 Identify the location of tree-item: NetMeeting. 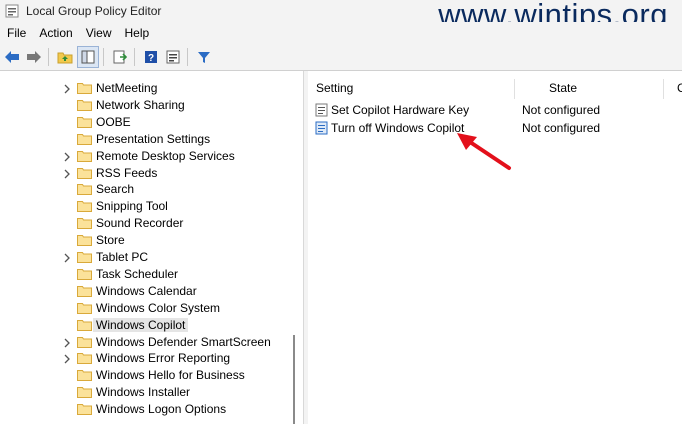
(145, 88).